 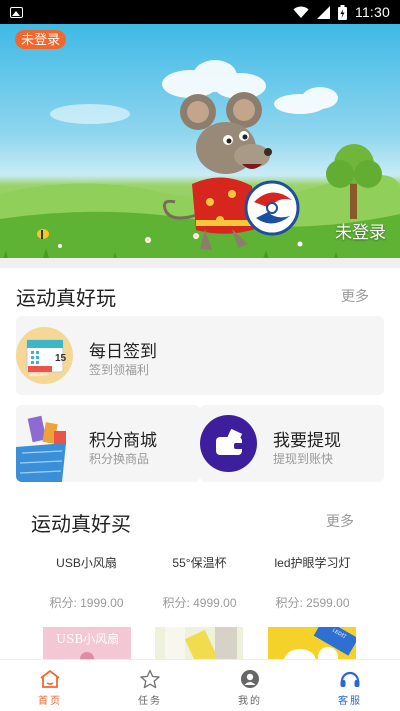 What do you see at coordinates (355, 296) in the screenshot?
I see `more-link-play: 更多` at bounding box center [355, 296].